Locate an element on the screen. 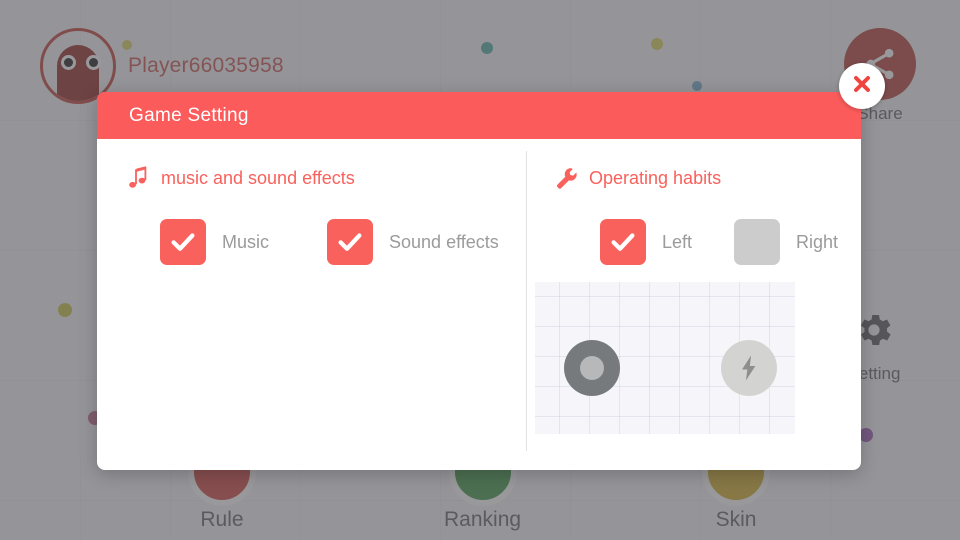  music-label: Music is located at coordinates (246, 241).